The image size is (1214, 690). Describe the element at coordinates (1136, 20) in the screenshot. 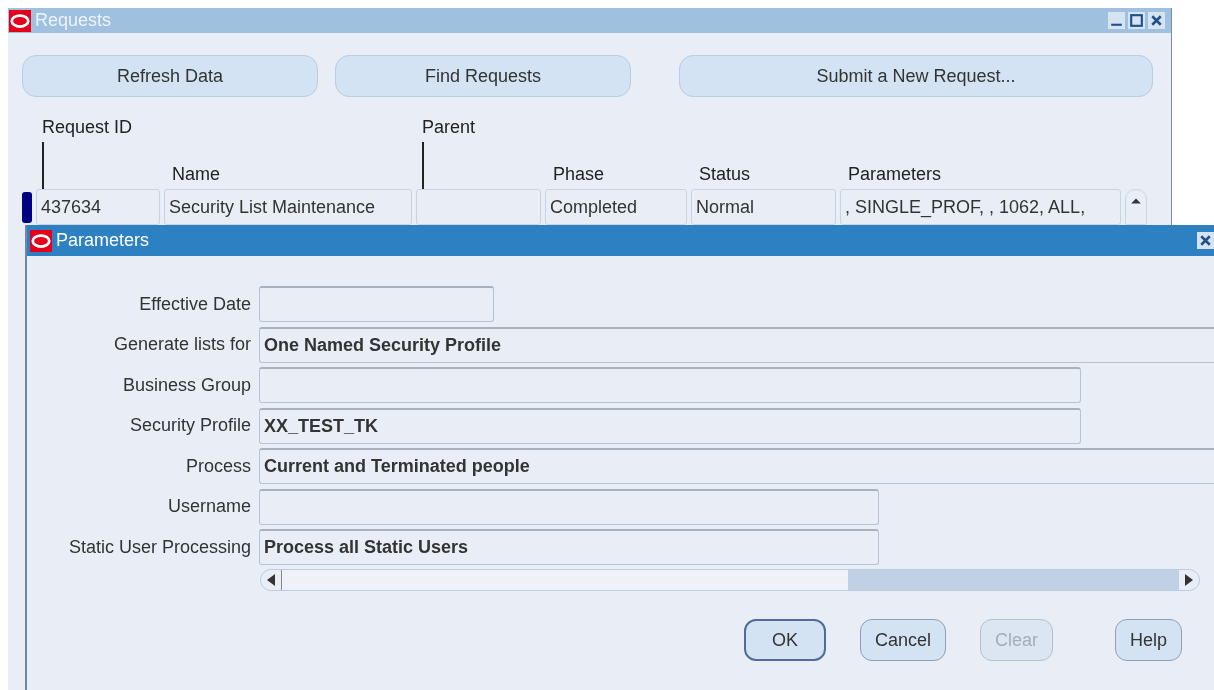

I see `maximize-icon` at that location.